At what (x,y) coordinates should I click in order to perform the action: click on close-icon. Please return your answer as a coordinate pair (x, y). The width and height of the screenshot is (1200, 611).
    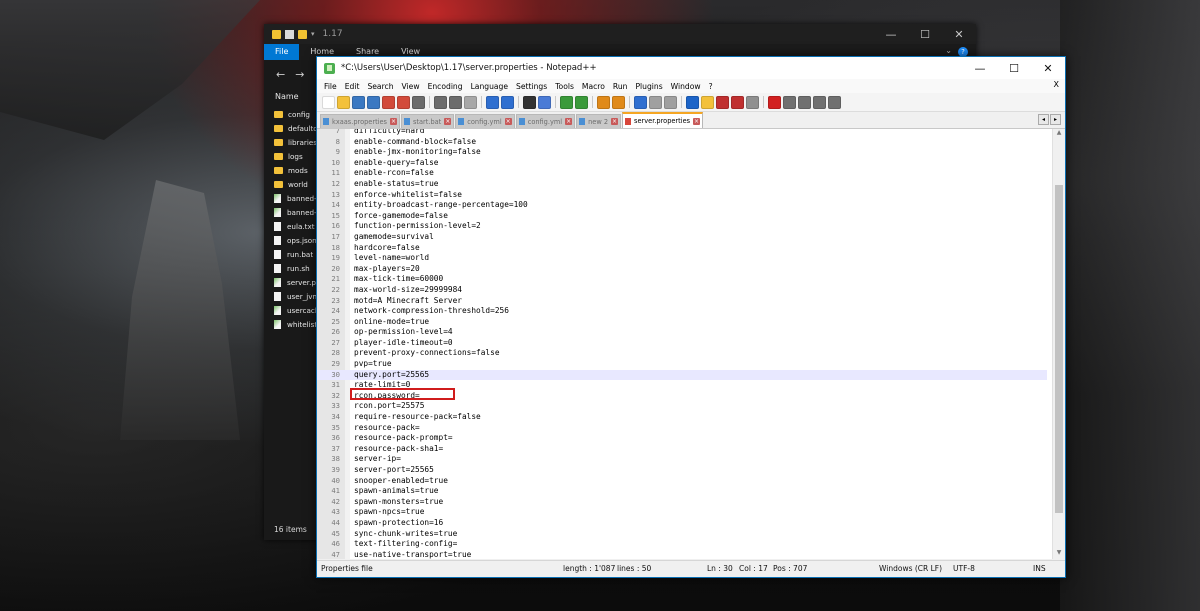
    Looking at the image, I should click on (388, 102).